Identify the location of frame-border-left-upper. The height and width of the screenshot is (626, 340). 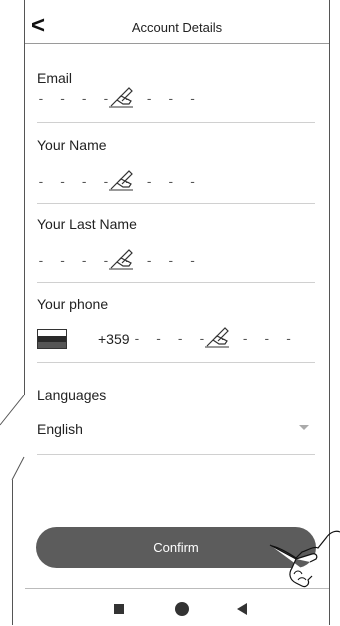
(24, 197).